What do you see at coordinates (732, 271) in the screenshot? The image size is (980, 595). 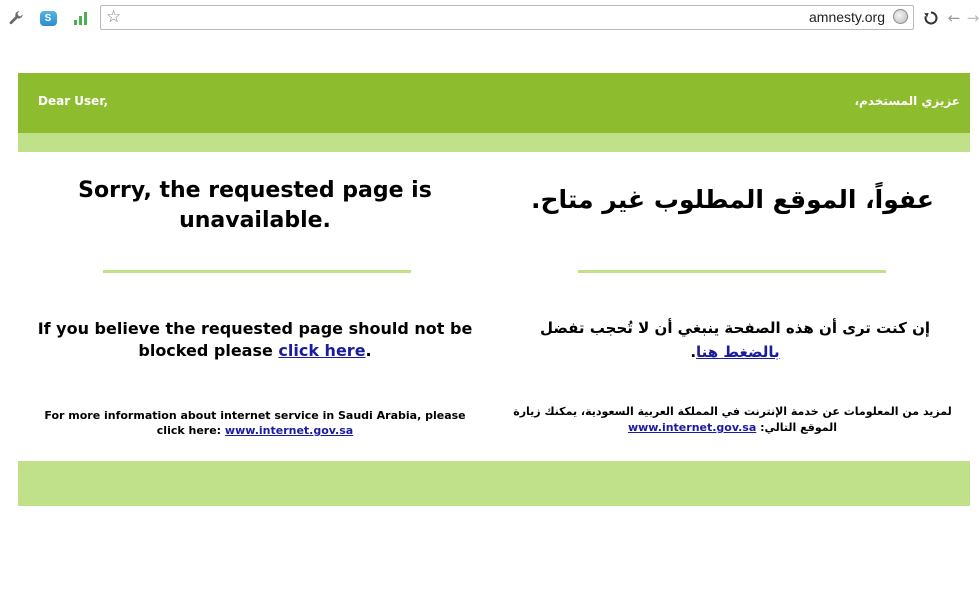 I see `divider-arabic` at bounding box center [732, 271].